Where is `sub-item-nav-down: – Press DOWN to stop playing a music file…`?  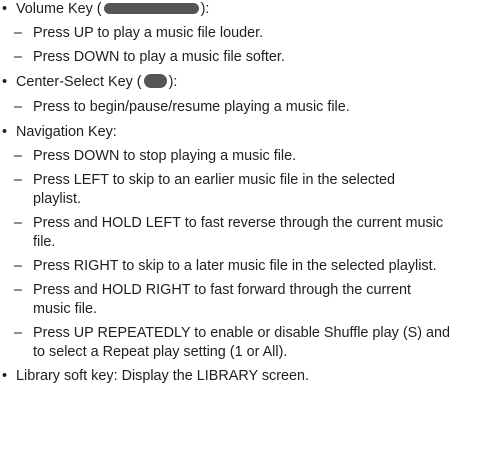
sub-item-nav-down: – Press DOWN to stop playing a music file… is located at coordinates (155, 156).